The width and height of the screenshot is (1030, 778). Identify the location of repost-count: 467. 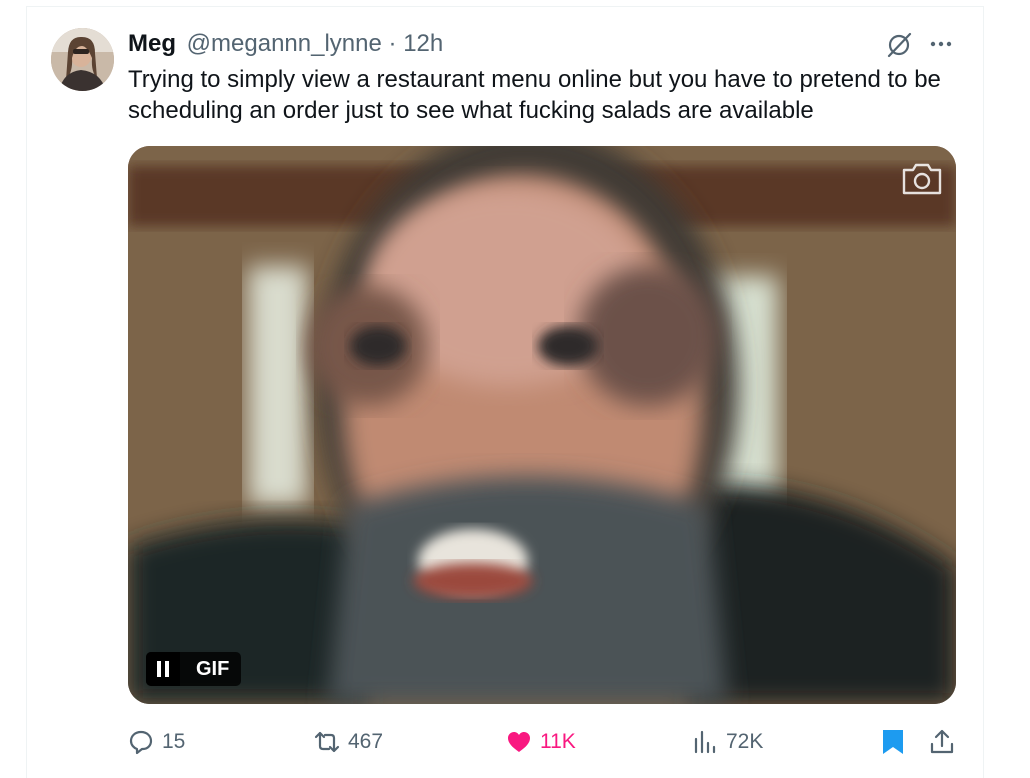
(366, 741).